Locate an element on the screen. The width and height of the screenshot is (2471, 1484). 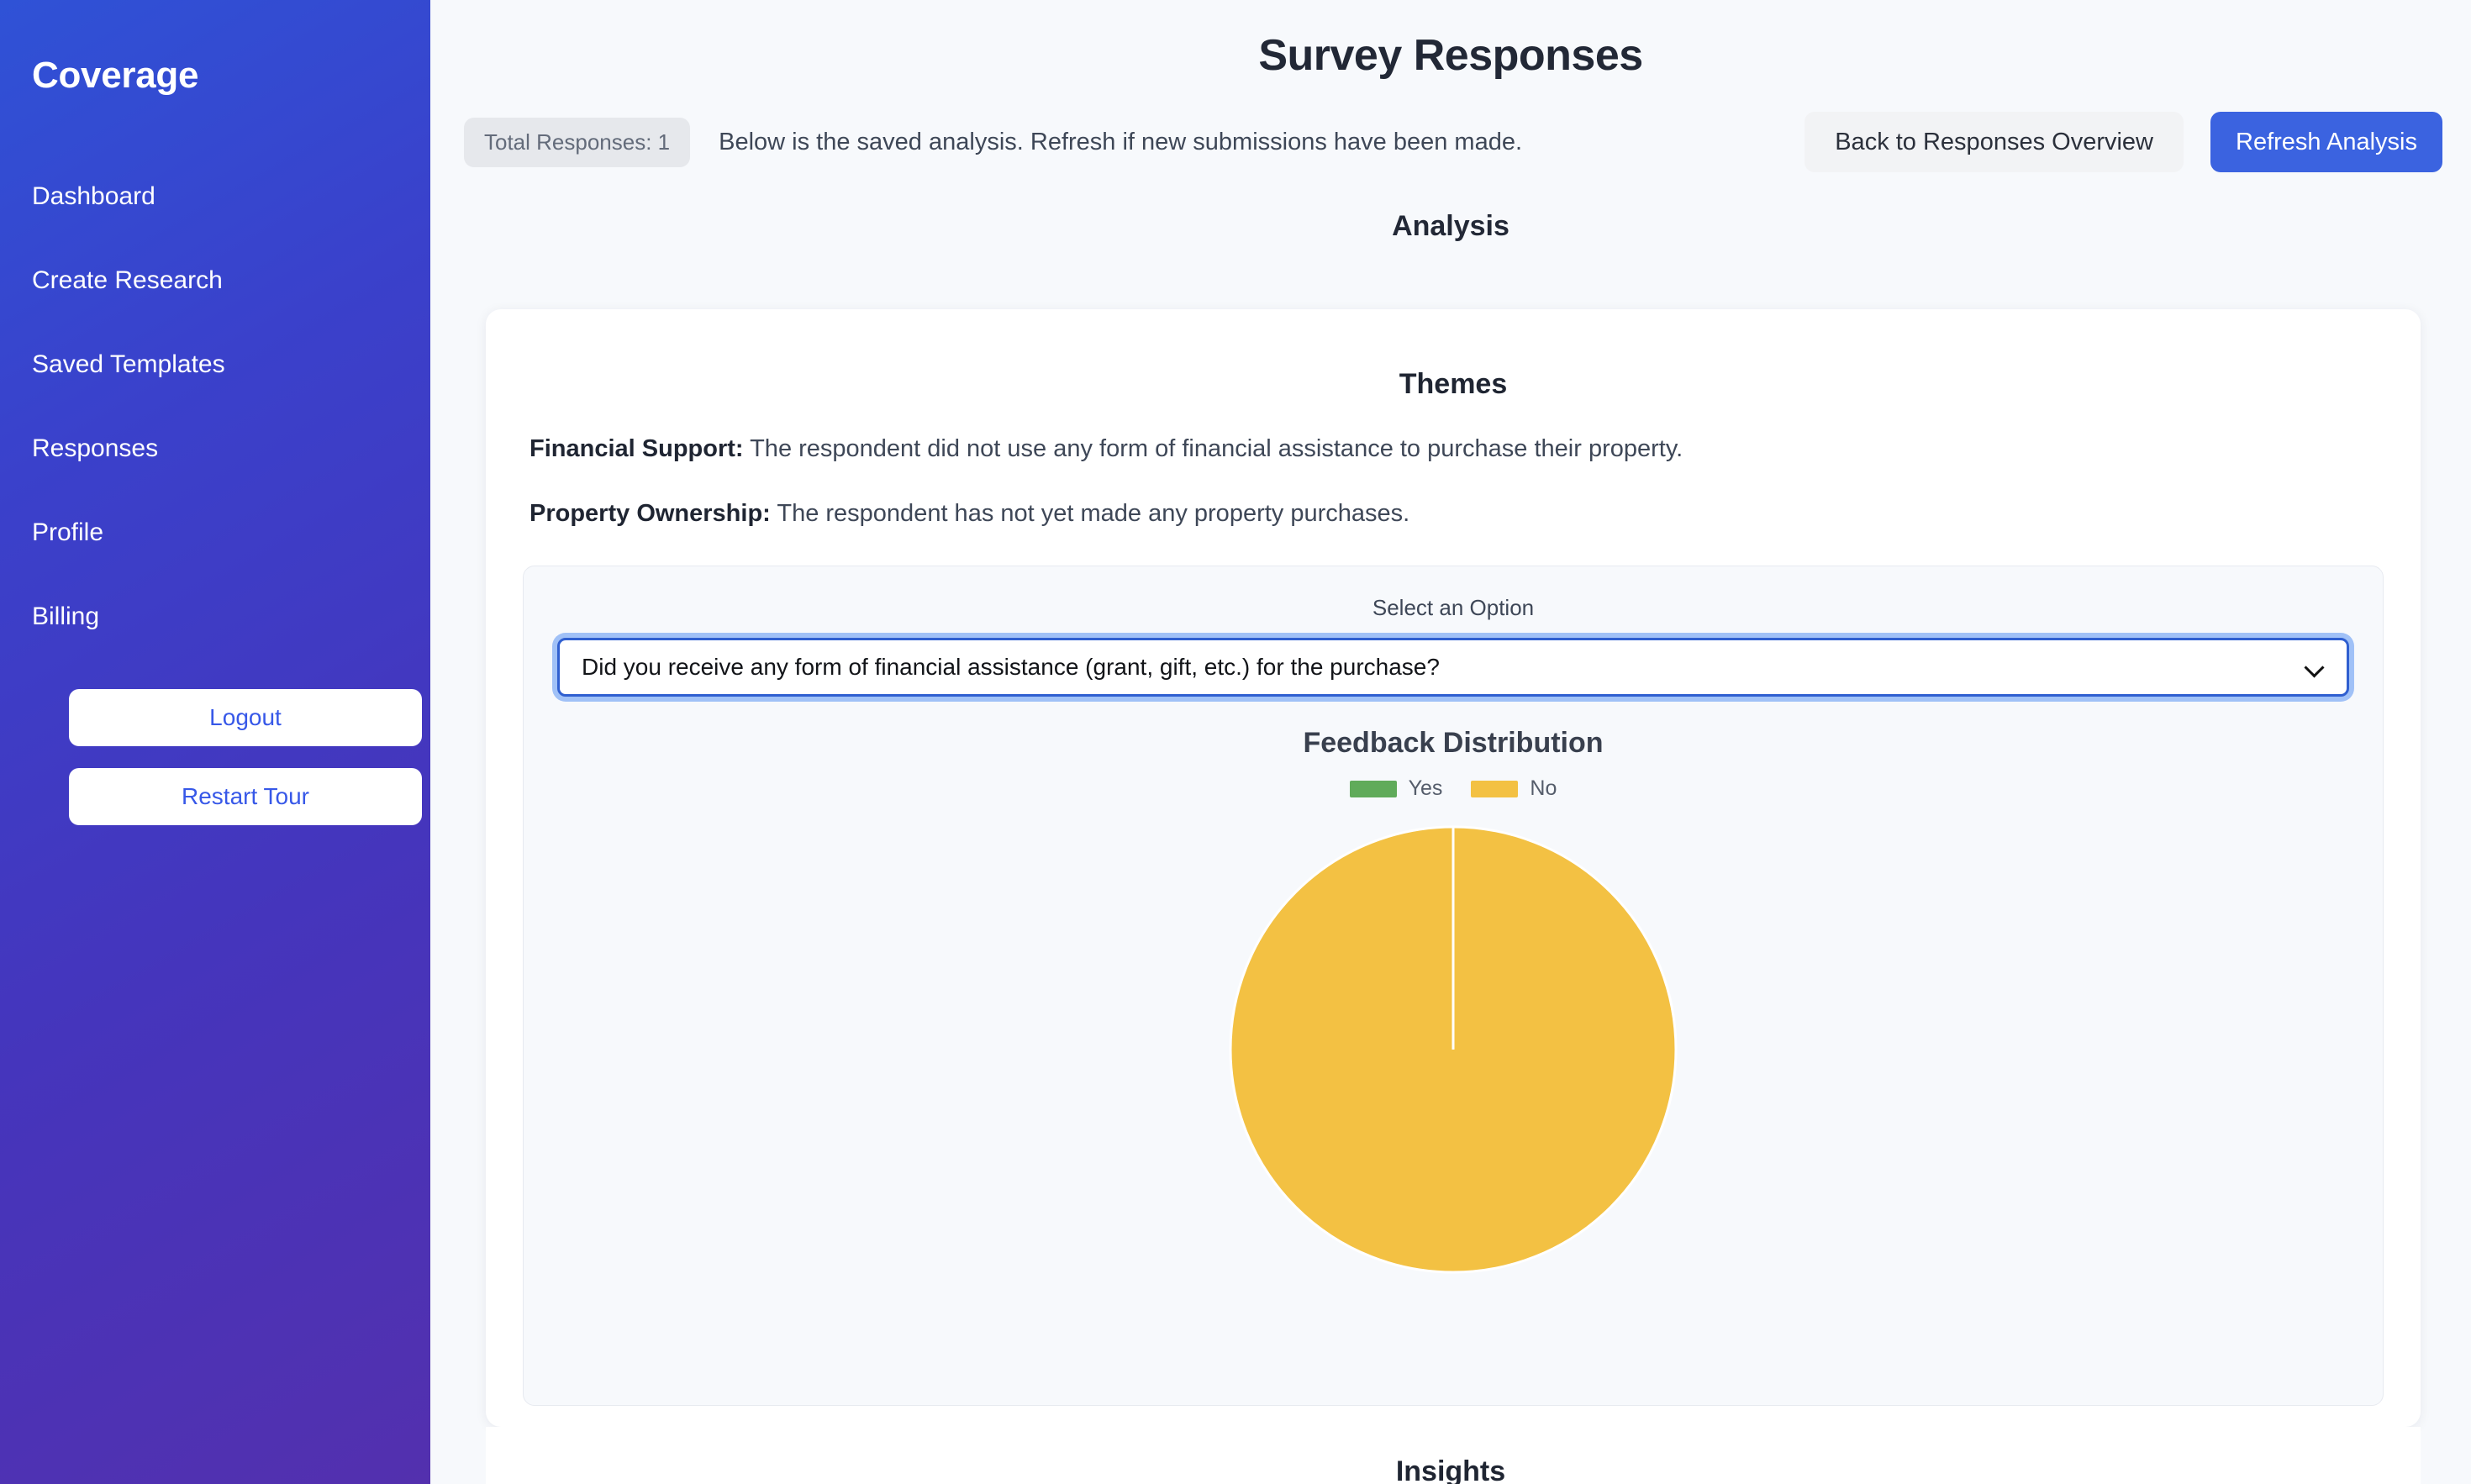
restart-tour-button: Restart Tour is located at coordinates (245, 797).